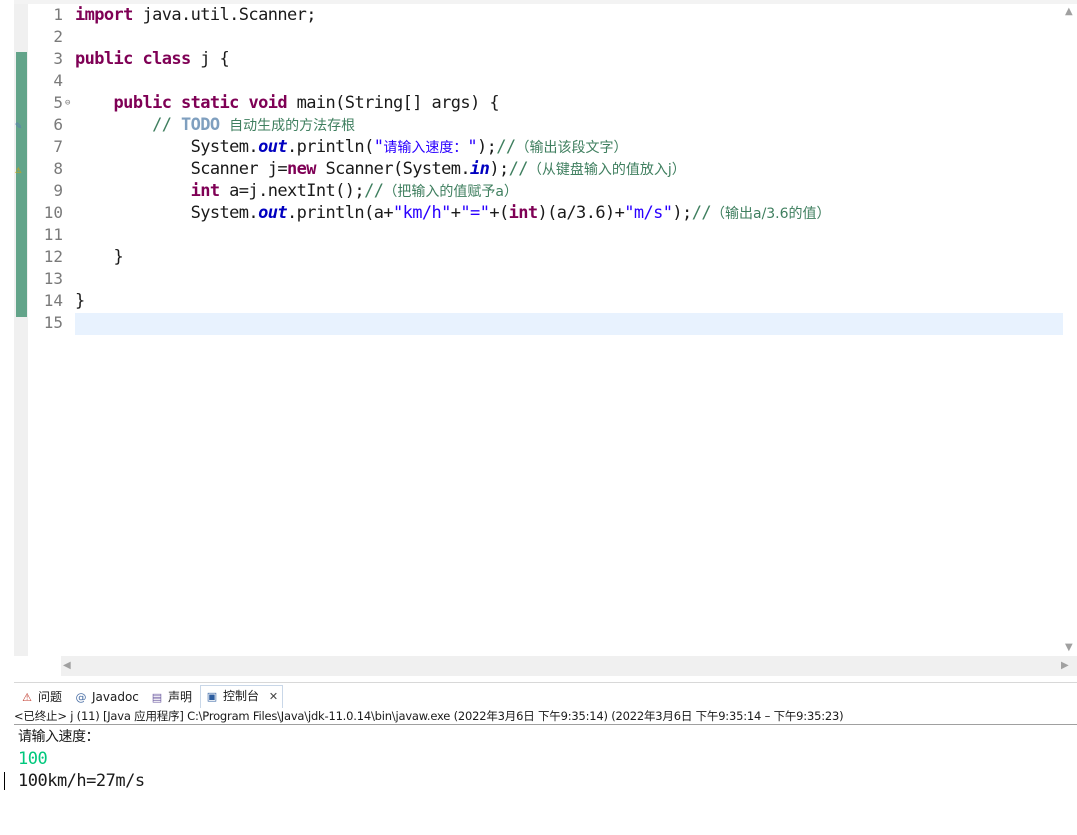 This screenshot has width=1077, height=835. What do you see at coordinates (58, 14) in the screenshot?
I see `line-number: 1` at bounding box center [58, 14].